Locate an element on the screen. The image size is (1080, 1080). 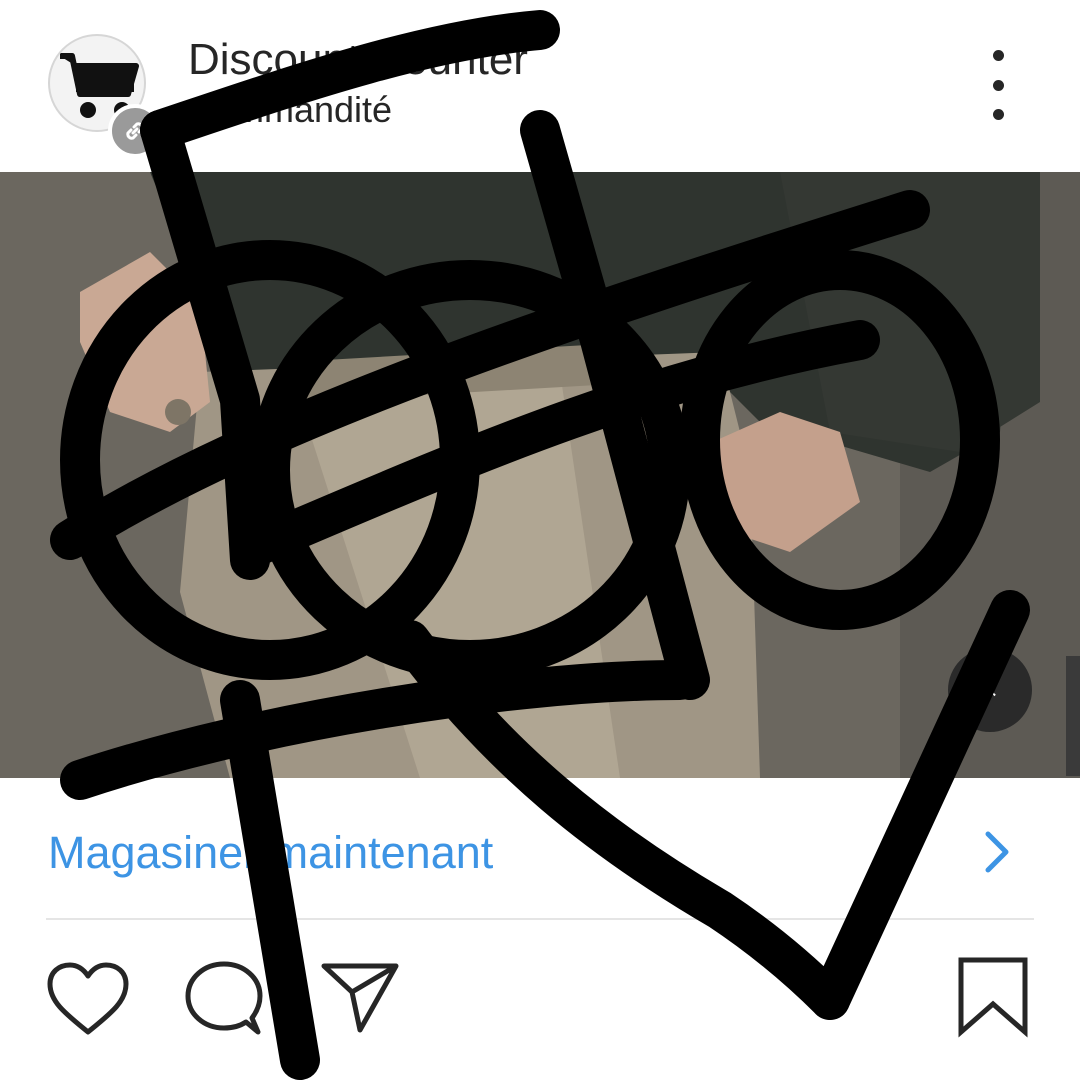
divider is located at coordinates (540, 919).